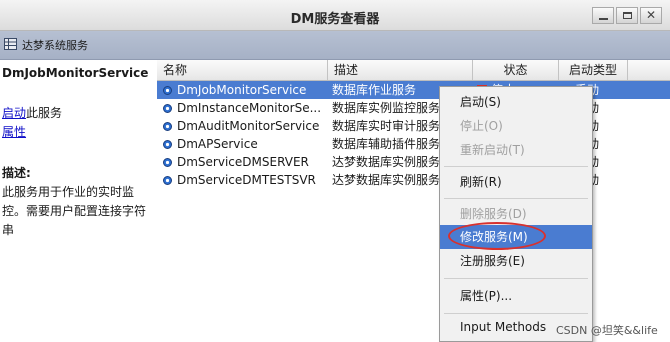 This screenshot has height=342, width=670. Describe the element at coordinates (516, 261) in the screenshot. I see `menu-item-register-service: 注册服务(E)` at that location.